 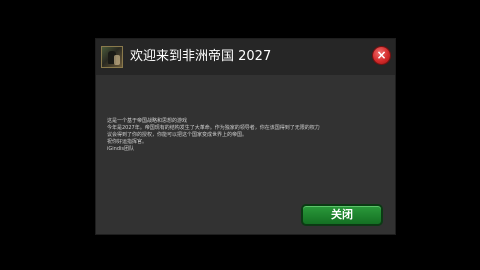 I want to click on dialog-header: 欢迎来到非洲帝国 2027 ×, so click(x=245, y=57).